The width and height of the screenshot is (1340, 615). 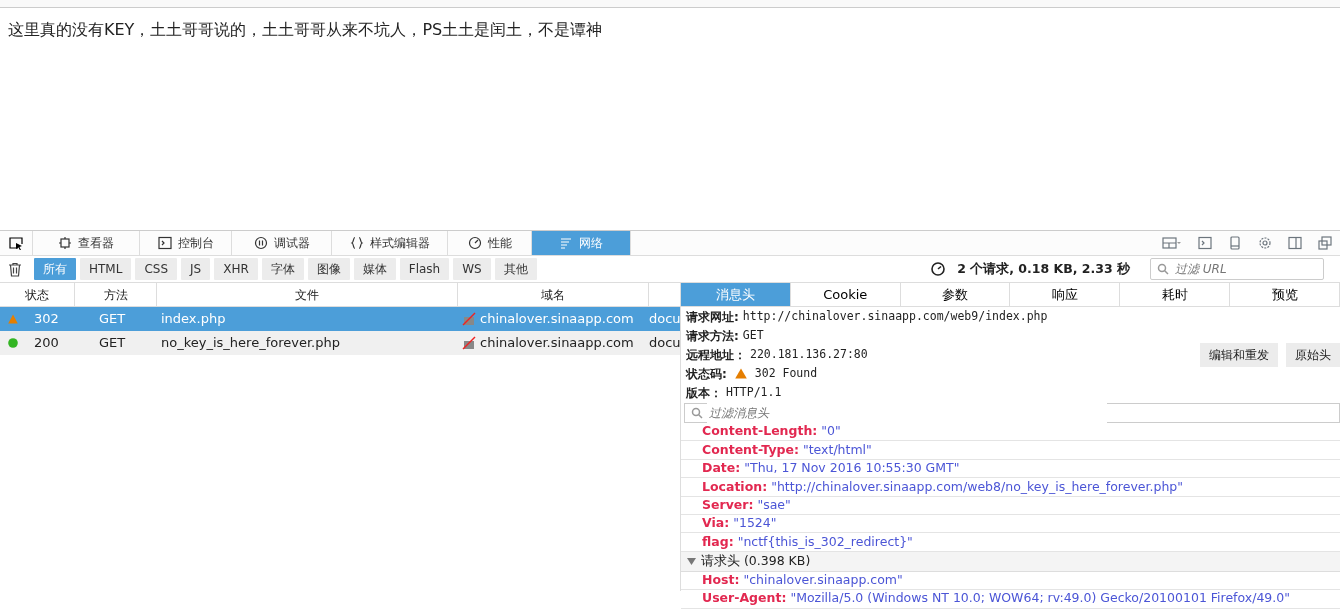 I want to click on triangle-icon, so click(x=691, y=561).